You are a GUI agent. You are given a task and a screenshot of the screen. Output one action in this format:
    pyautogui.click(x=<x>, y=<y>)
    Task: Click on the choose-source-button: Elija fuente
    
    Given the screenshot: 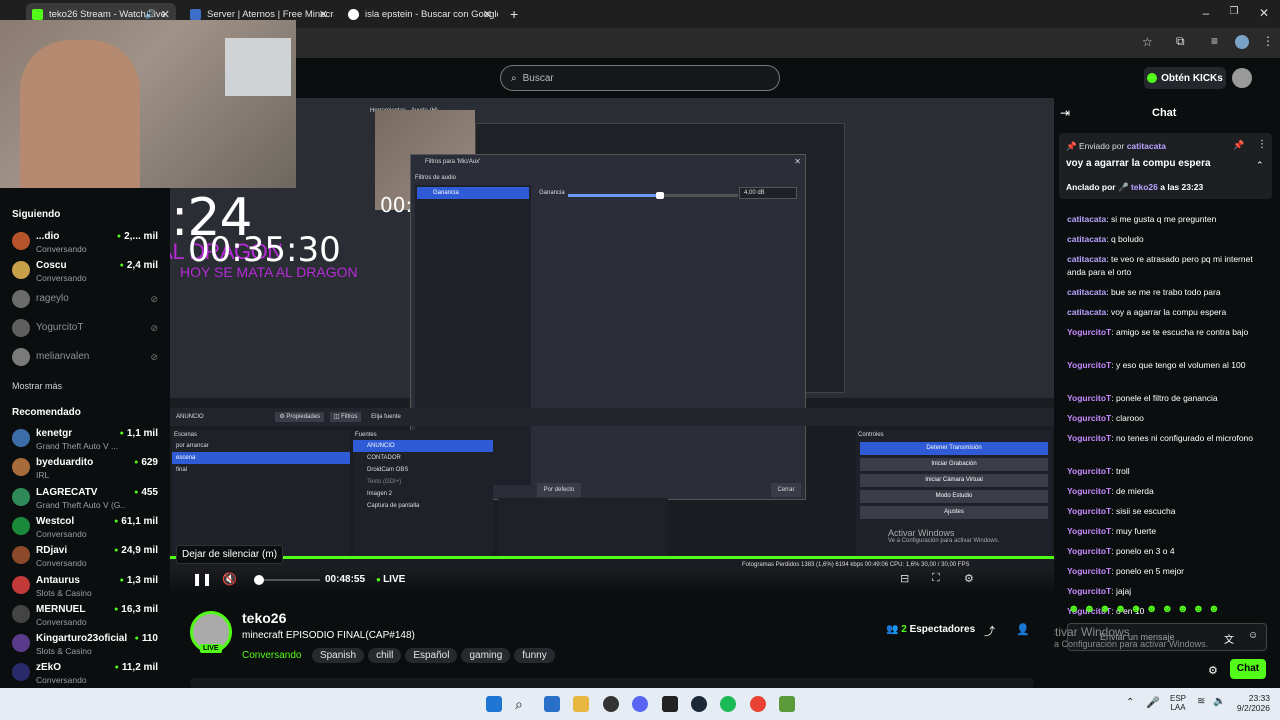 What is the action you would take?
    pyautogui.click(x=386, y=417)
    